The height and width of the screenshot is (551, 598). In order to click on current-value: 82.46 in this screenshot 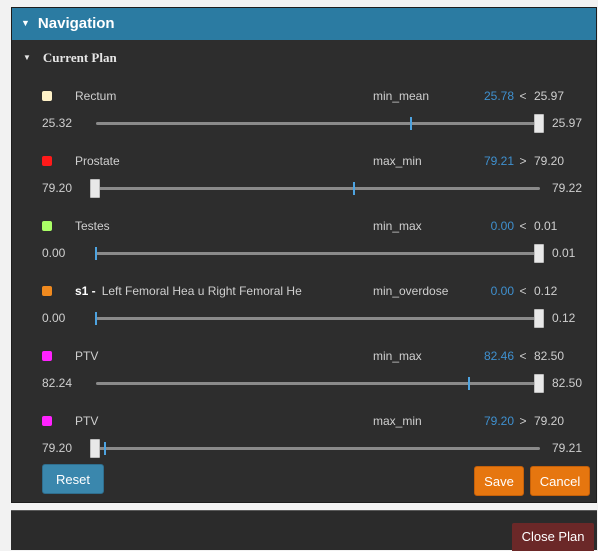, I will do `click(498, 356)`.